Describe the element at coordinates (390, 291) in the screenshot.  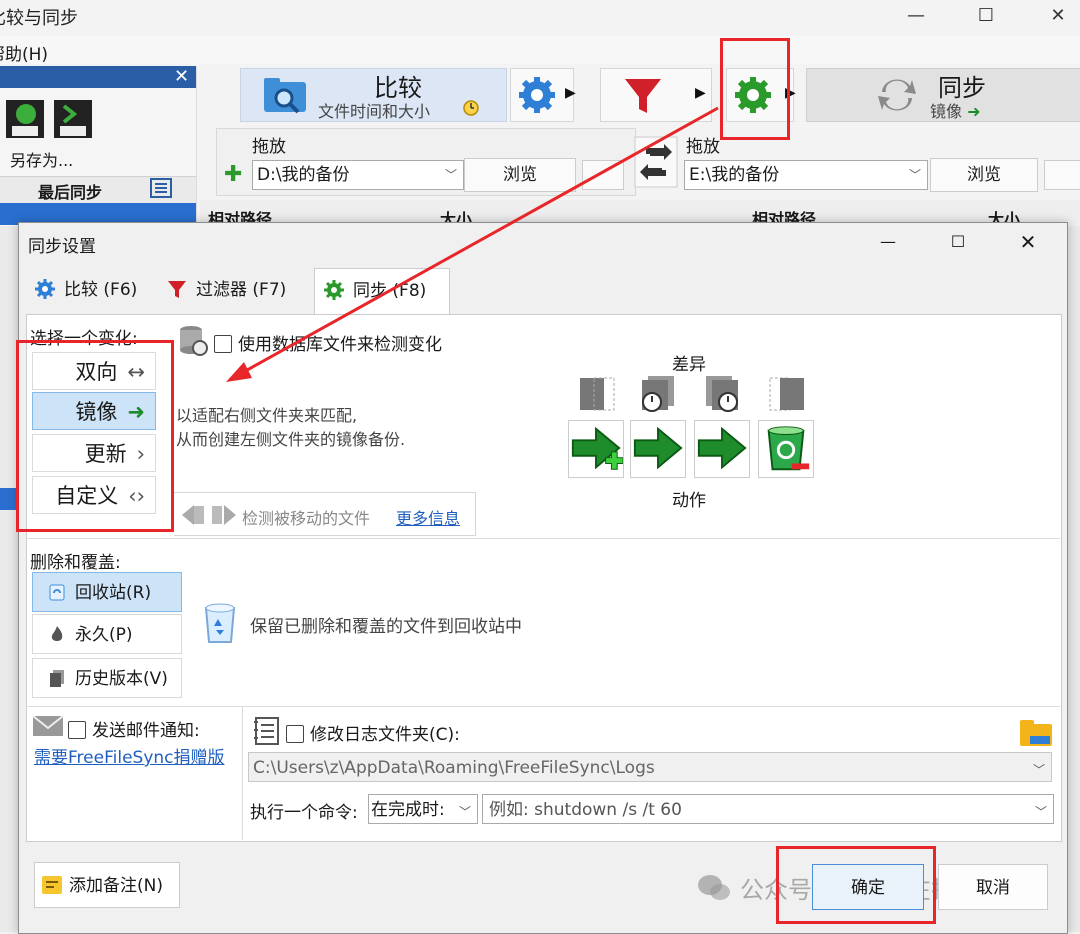
I see `tab-sync-label: 同步 (F8)` at that location.